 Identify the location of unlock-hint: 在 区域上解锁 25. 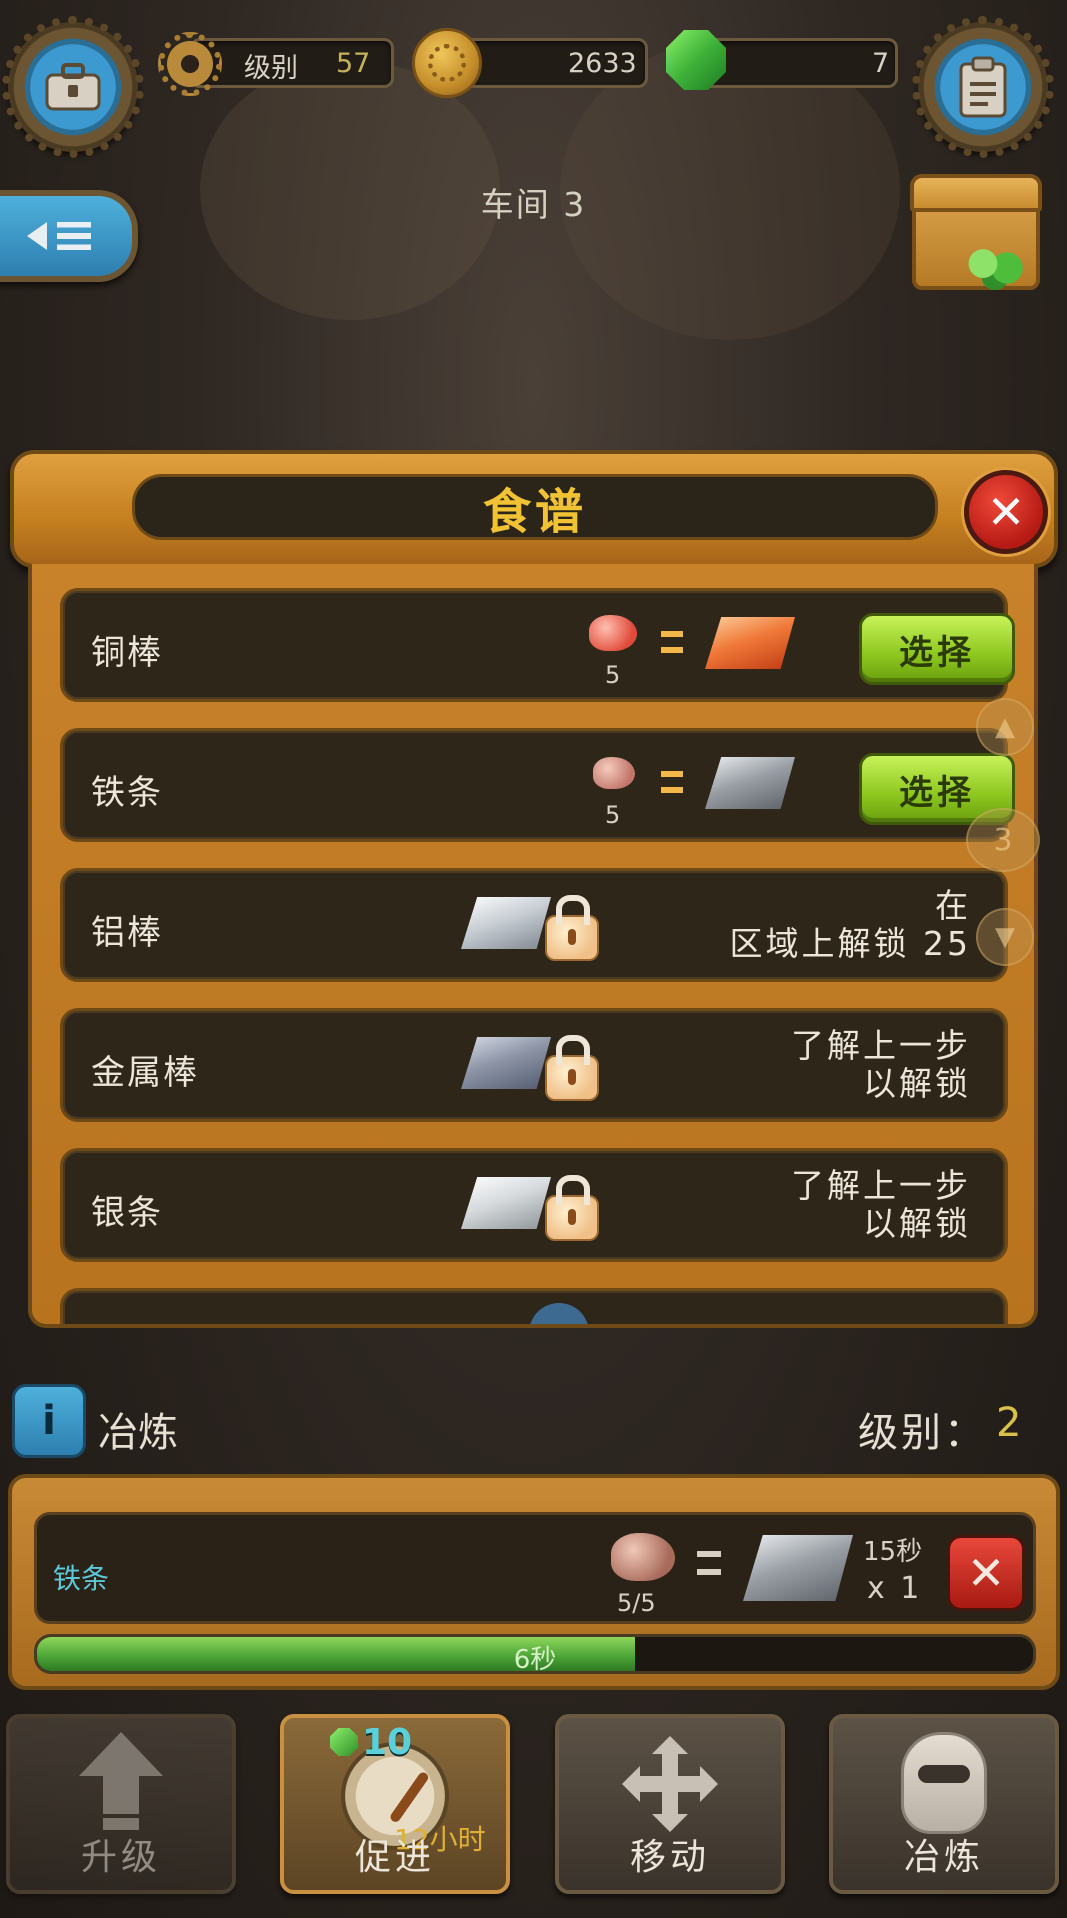
(850, 925).